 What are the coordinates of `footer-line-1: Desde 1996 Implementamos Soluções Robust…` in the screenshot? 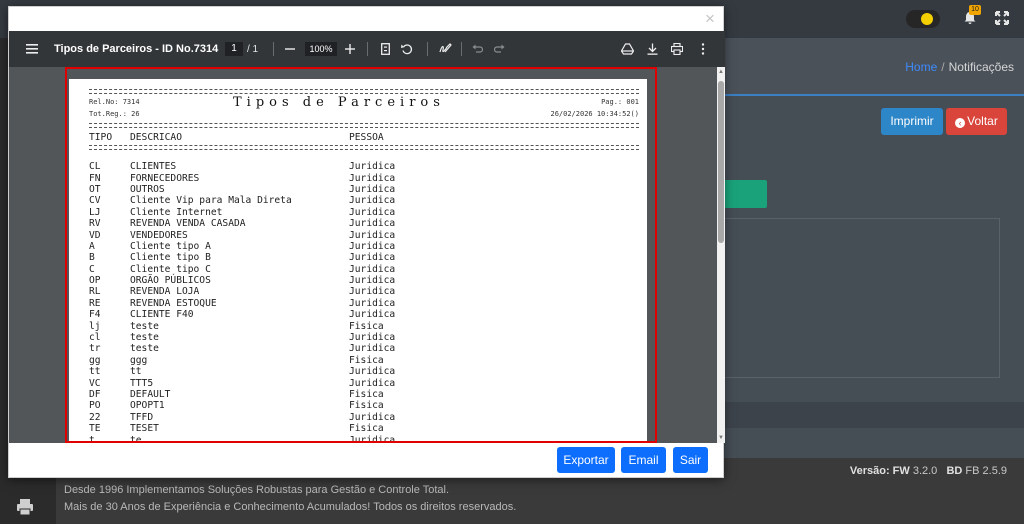 It's located at (257, 490).